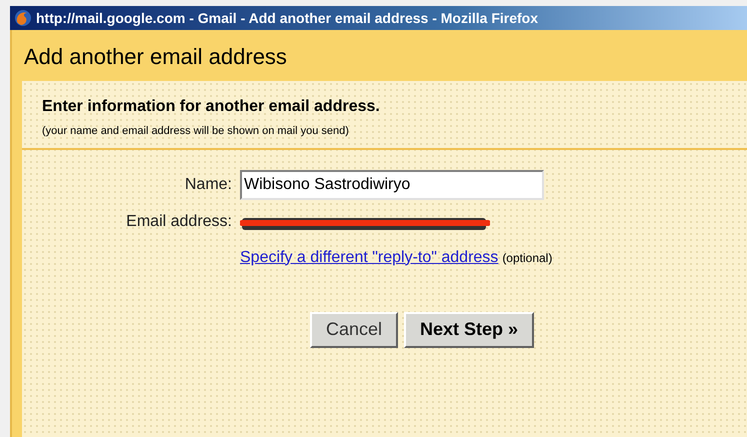 This screenshot has height=437, width=747. I want to click on reply-to-link: Specify a different "reply-to" address, so click(369, 258).